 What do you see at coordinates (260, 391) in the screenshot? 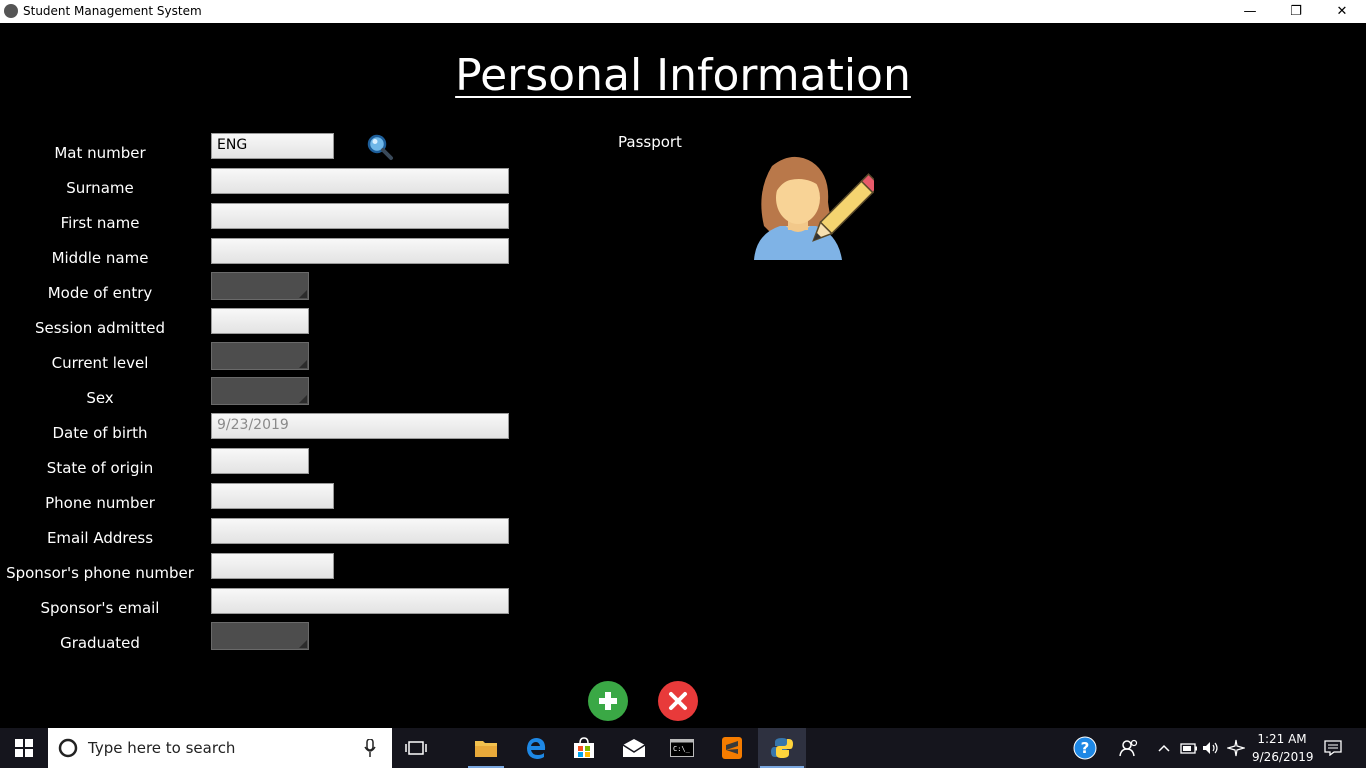
I see `sex-dropdown` at bounding box center [260, 391].